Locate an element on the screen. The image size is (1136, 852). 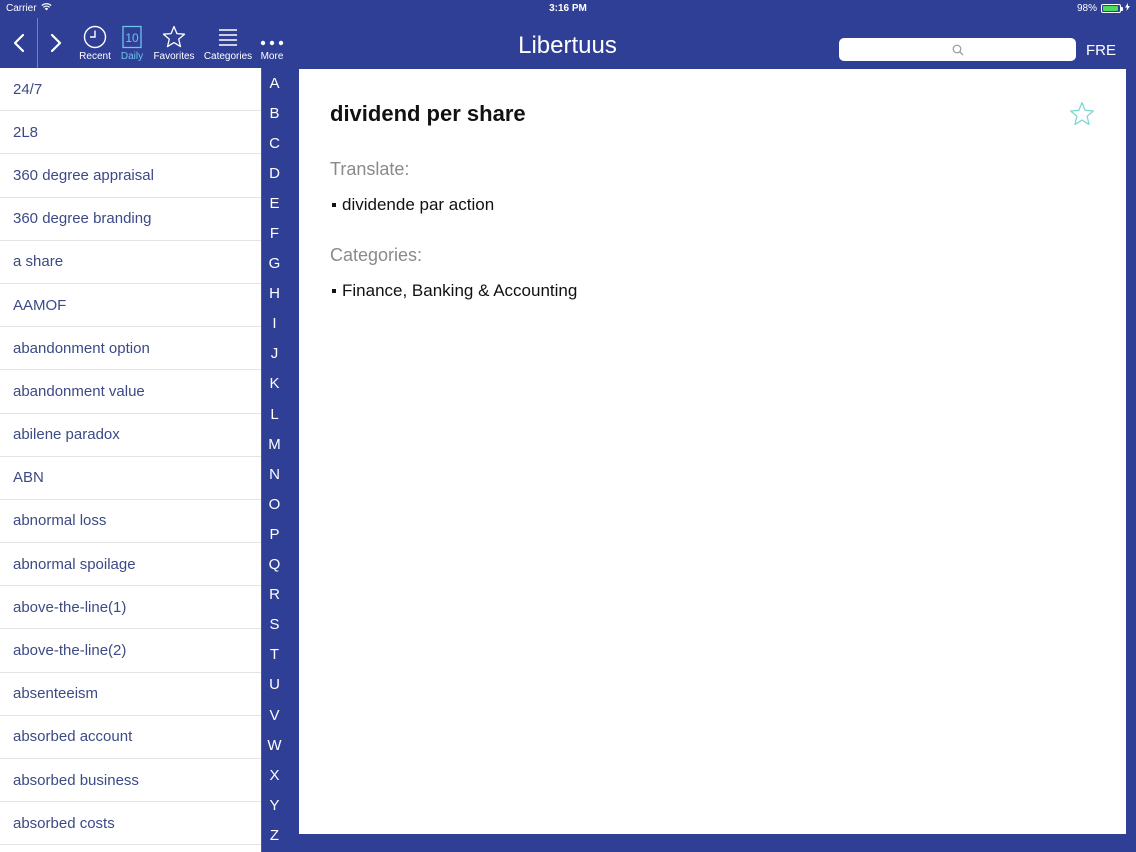
list-item: abandonment option is located at coordinates (130, 349).